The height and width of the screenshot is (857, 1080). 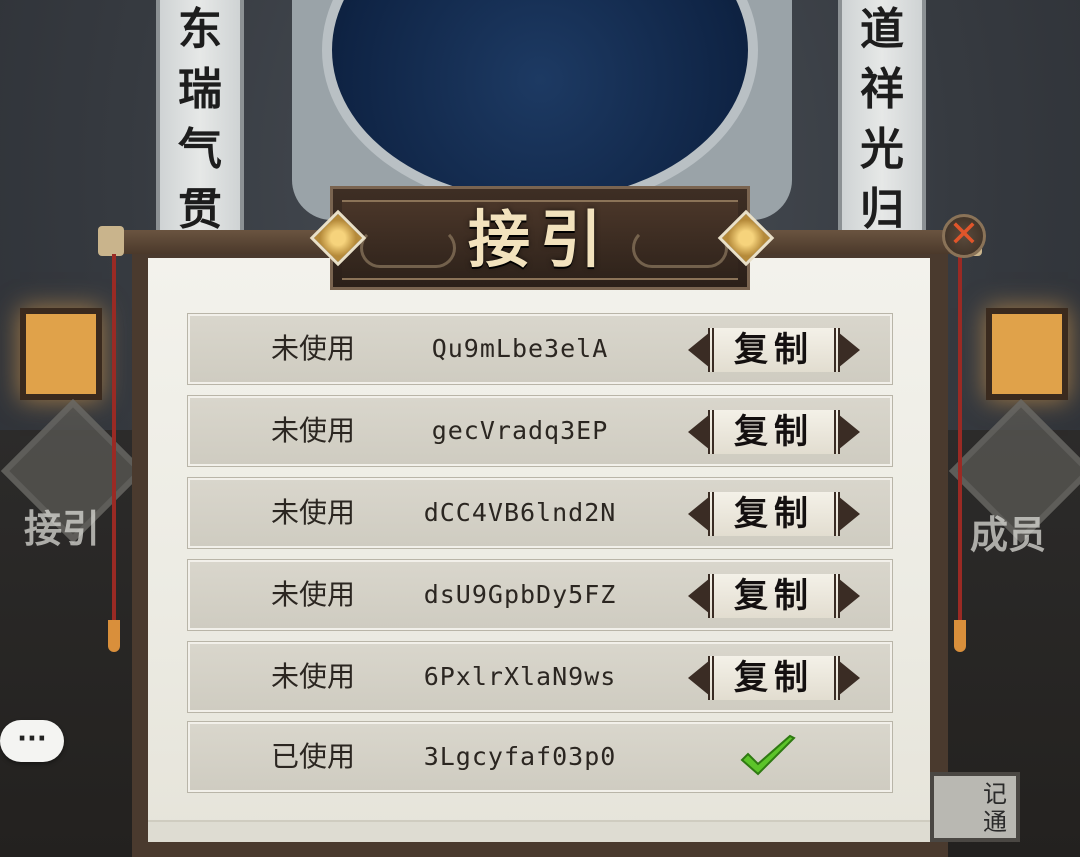 I want to click on panel-title: 接引, so click(x=539, y=239).